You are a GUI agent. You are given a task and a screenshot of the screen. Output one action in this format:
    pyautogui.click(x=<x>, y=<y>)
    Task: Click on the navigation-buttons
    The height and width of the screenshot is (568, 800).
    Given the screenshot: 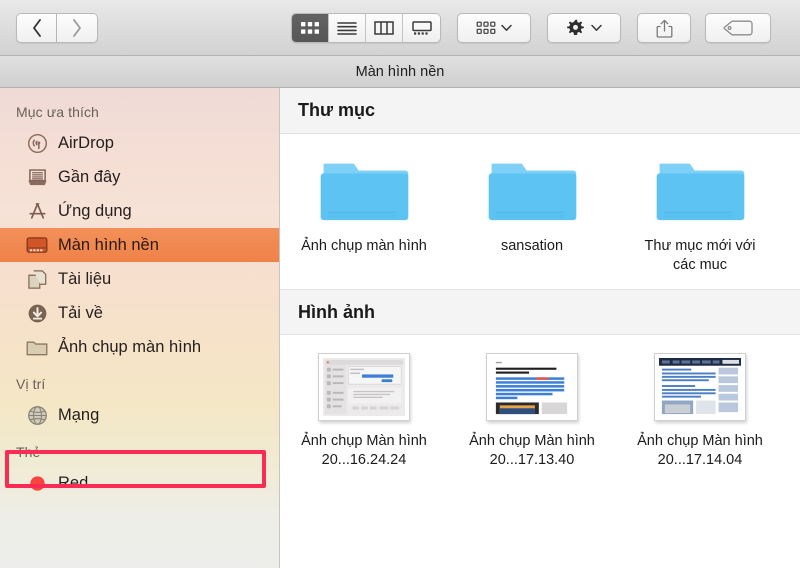 What is the action you would take?
    pyautogui.click(x=57, y=27)
    